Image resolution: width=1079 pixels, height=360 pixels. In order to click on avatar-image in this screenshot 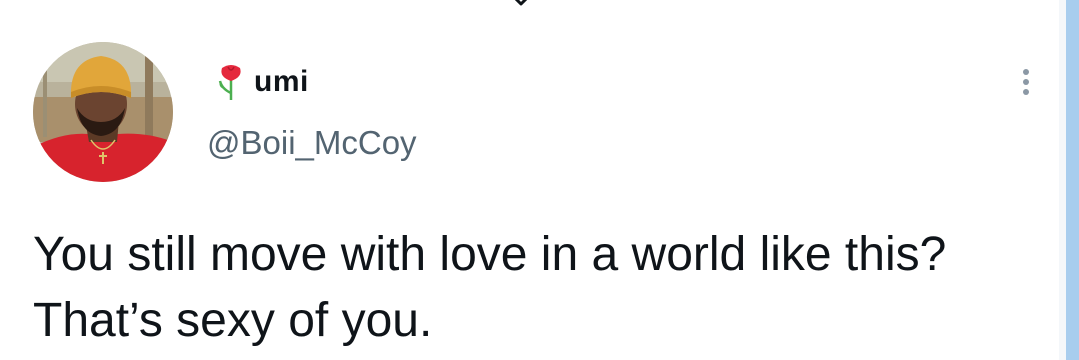, I will do `click(103, 112)`.